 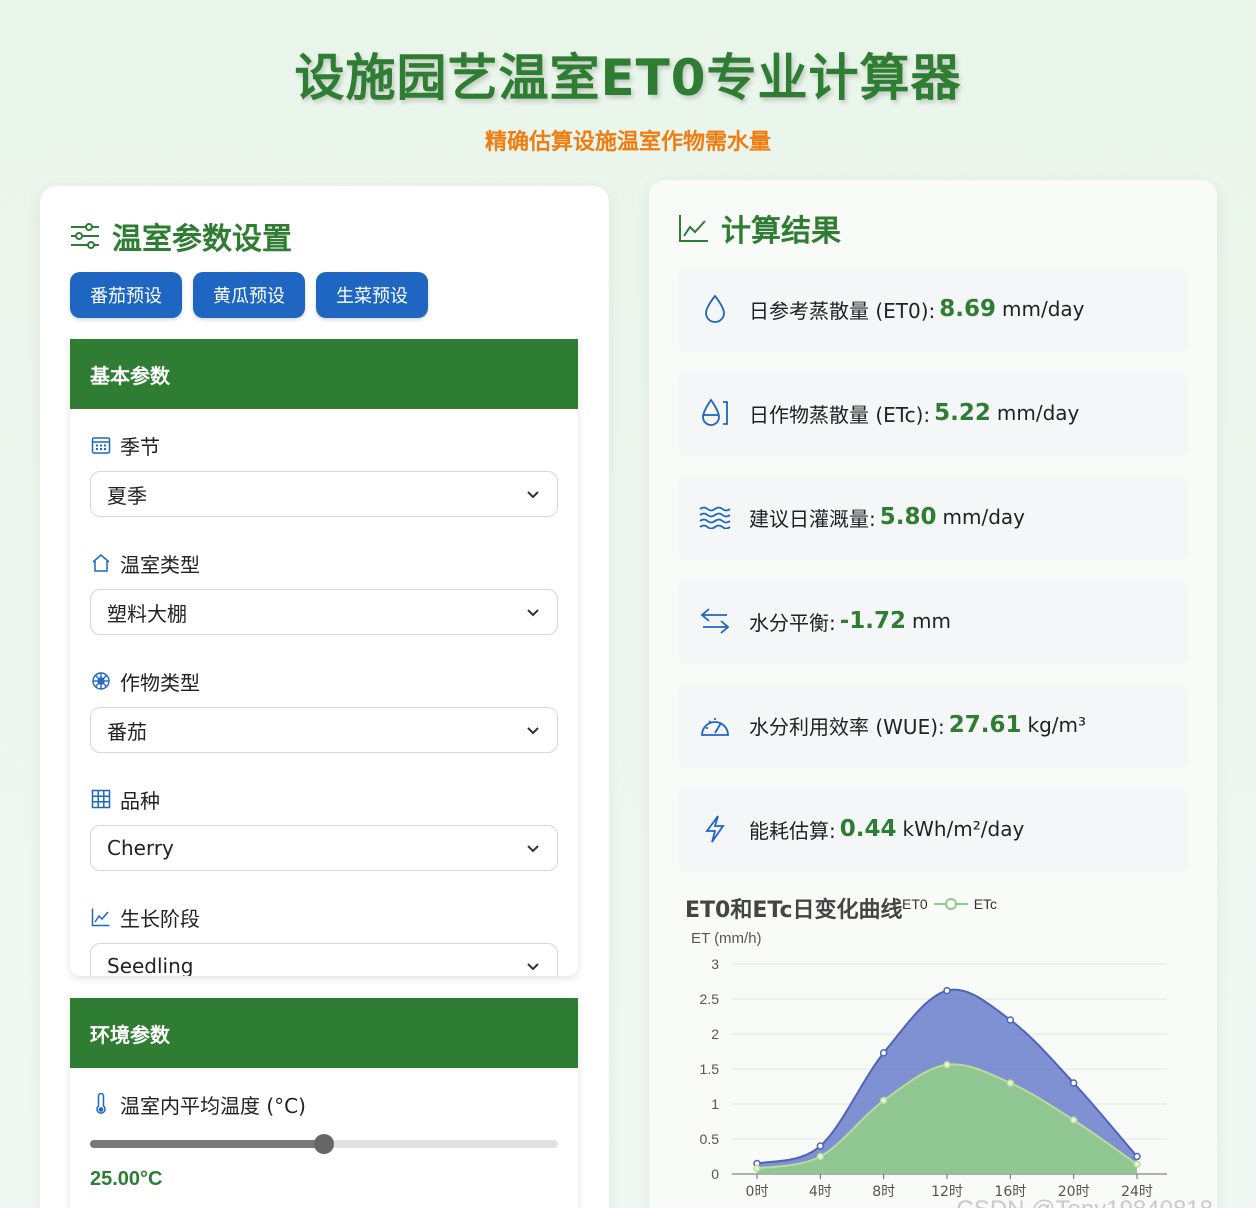 What do you see at coordinates (324, 494) in the screenshot?
I see `season-select: 夏季` at bounding box center [324, 494].